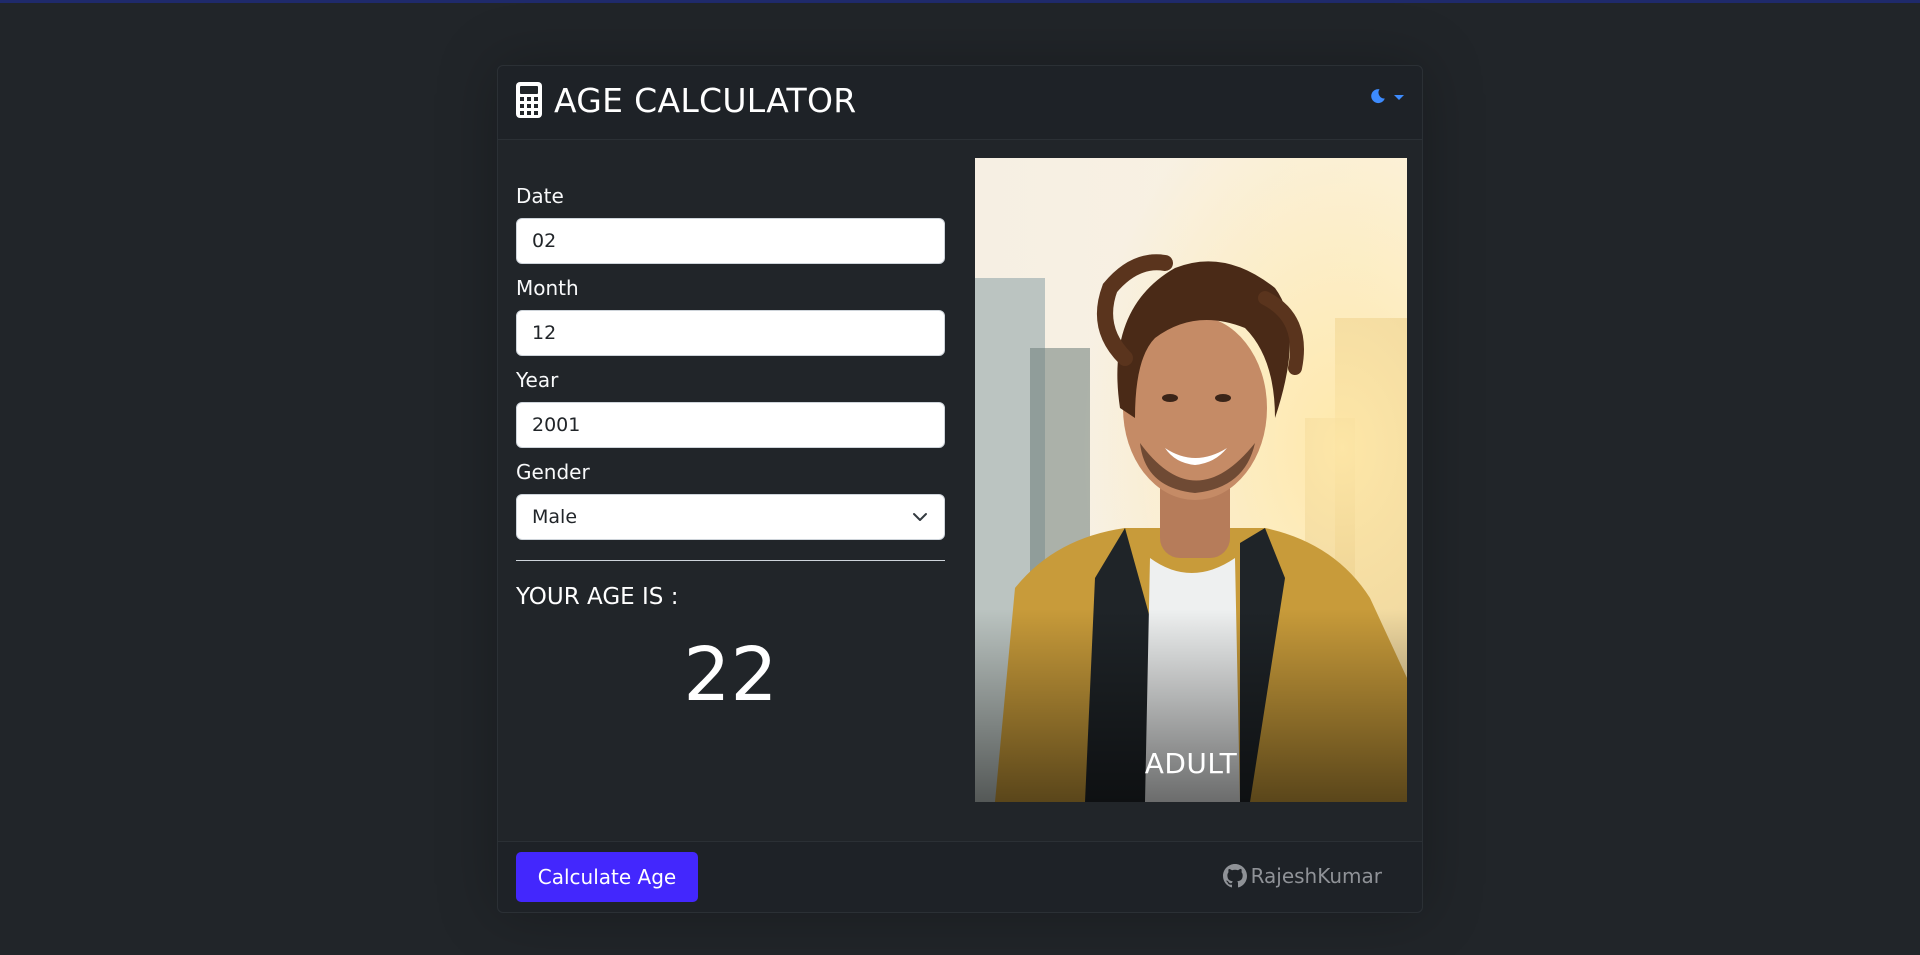 The width and height of the screenshot is (1920, 955). What do you see at coordinates (730, 333) in the screenshot?
I see `month-input` at bounding box center [730, 333].